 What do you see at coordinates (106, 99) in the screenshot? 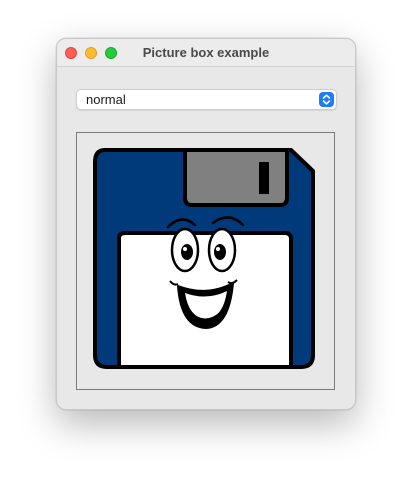
I see `size-mode-value: normal` at bounding box center [106, 99].